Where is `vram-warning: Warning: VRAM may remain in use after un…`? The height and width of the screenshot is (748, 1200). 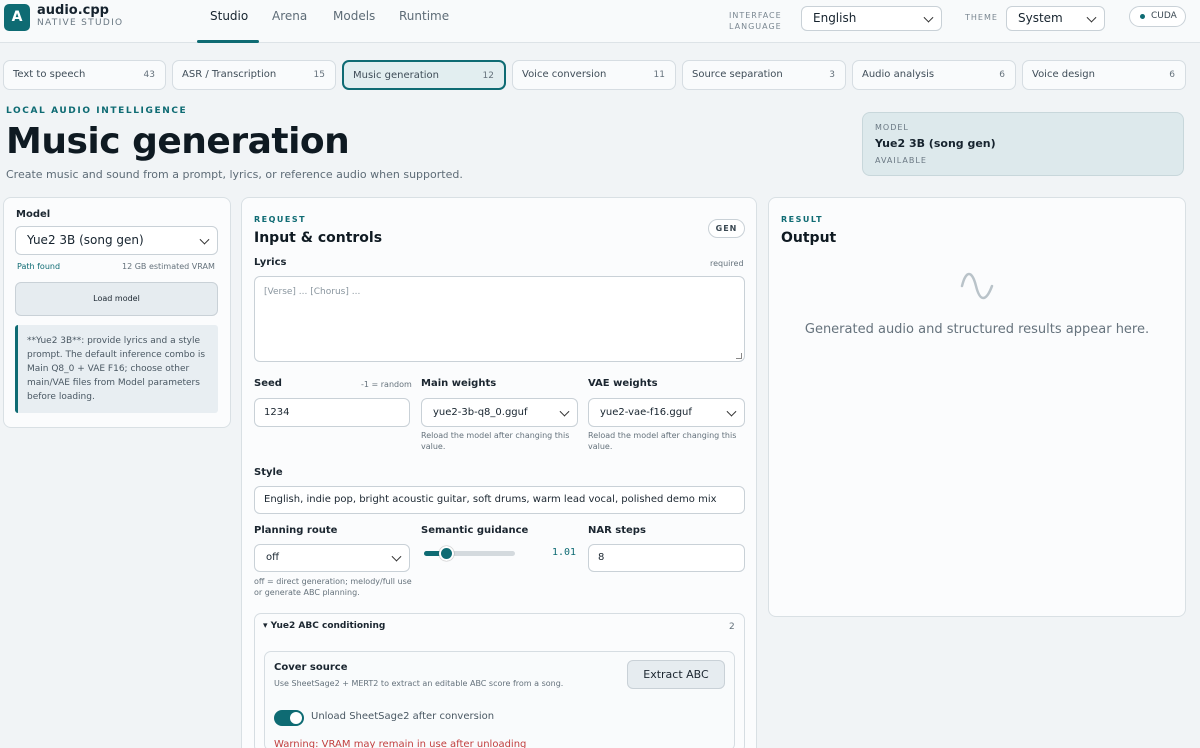 vram-warning: Warning: VRAM may remain in use after un… is located at coordinates (400, 743).